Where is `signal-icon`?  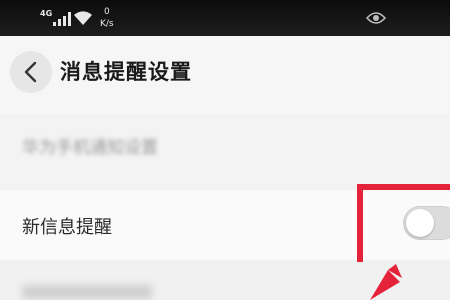
signal-icon is located at coordinates (62, 19).